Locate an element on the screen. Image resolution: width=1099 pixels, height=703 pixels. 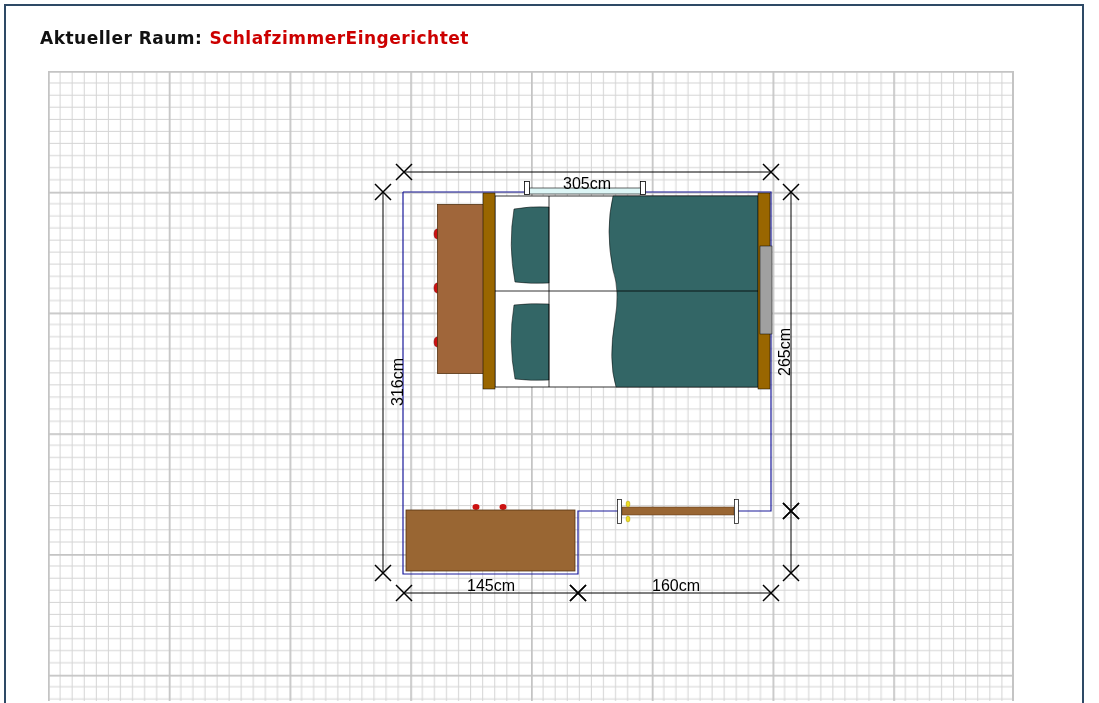
room-name: SchlafzimmerEingerichtet is located at coordinates (339, 38).